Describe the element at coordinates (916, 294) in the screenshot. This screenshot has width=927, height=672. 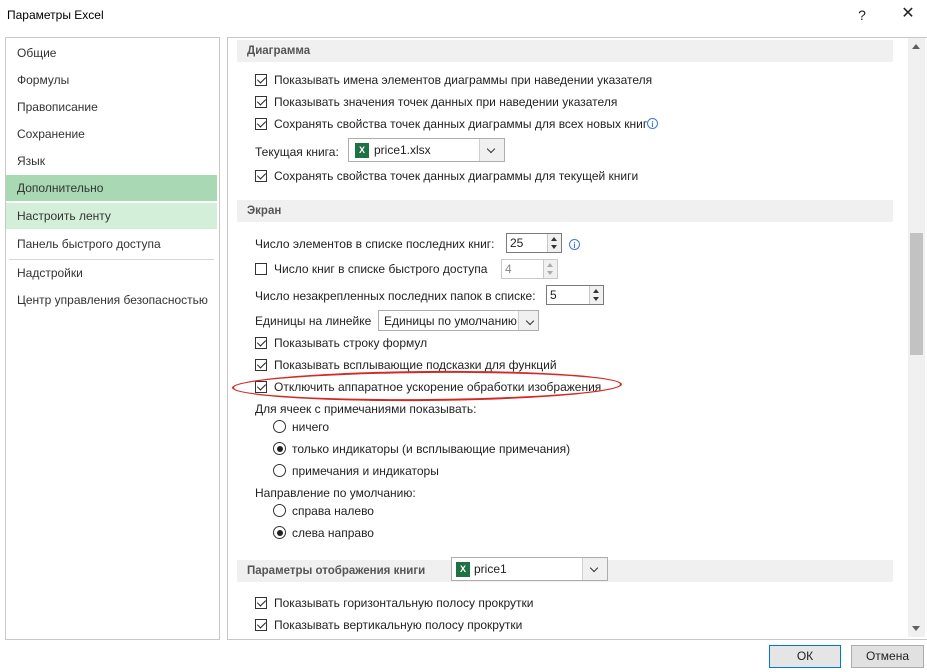
I see `scrollbar-thumb` at that location.